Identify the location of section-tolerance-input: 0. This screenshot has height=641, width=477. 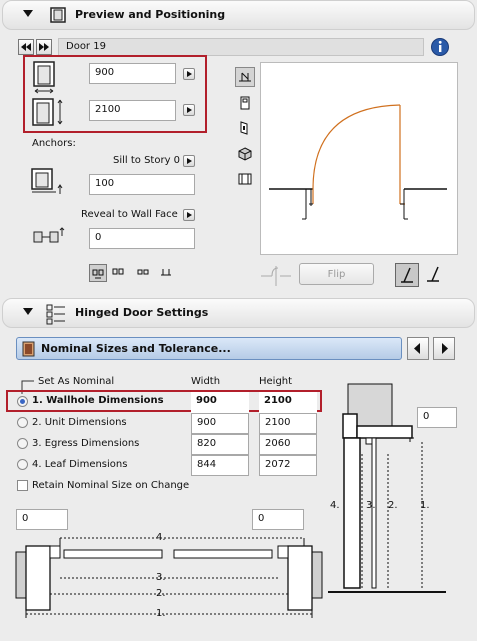
(437, 417).